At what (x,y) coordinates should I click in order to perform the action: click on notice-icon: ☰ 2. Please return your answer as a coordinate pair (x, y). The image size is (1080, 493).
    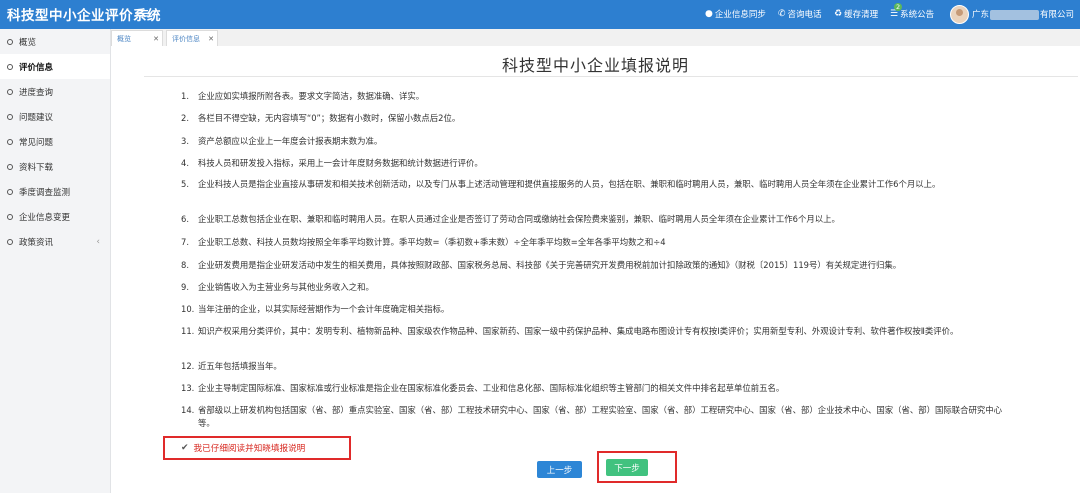
    Looking at the image, I should click on (896, 11).